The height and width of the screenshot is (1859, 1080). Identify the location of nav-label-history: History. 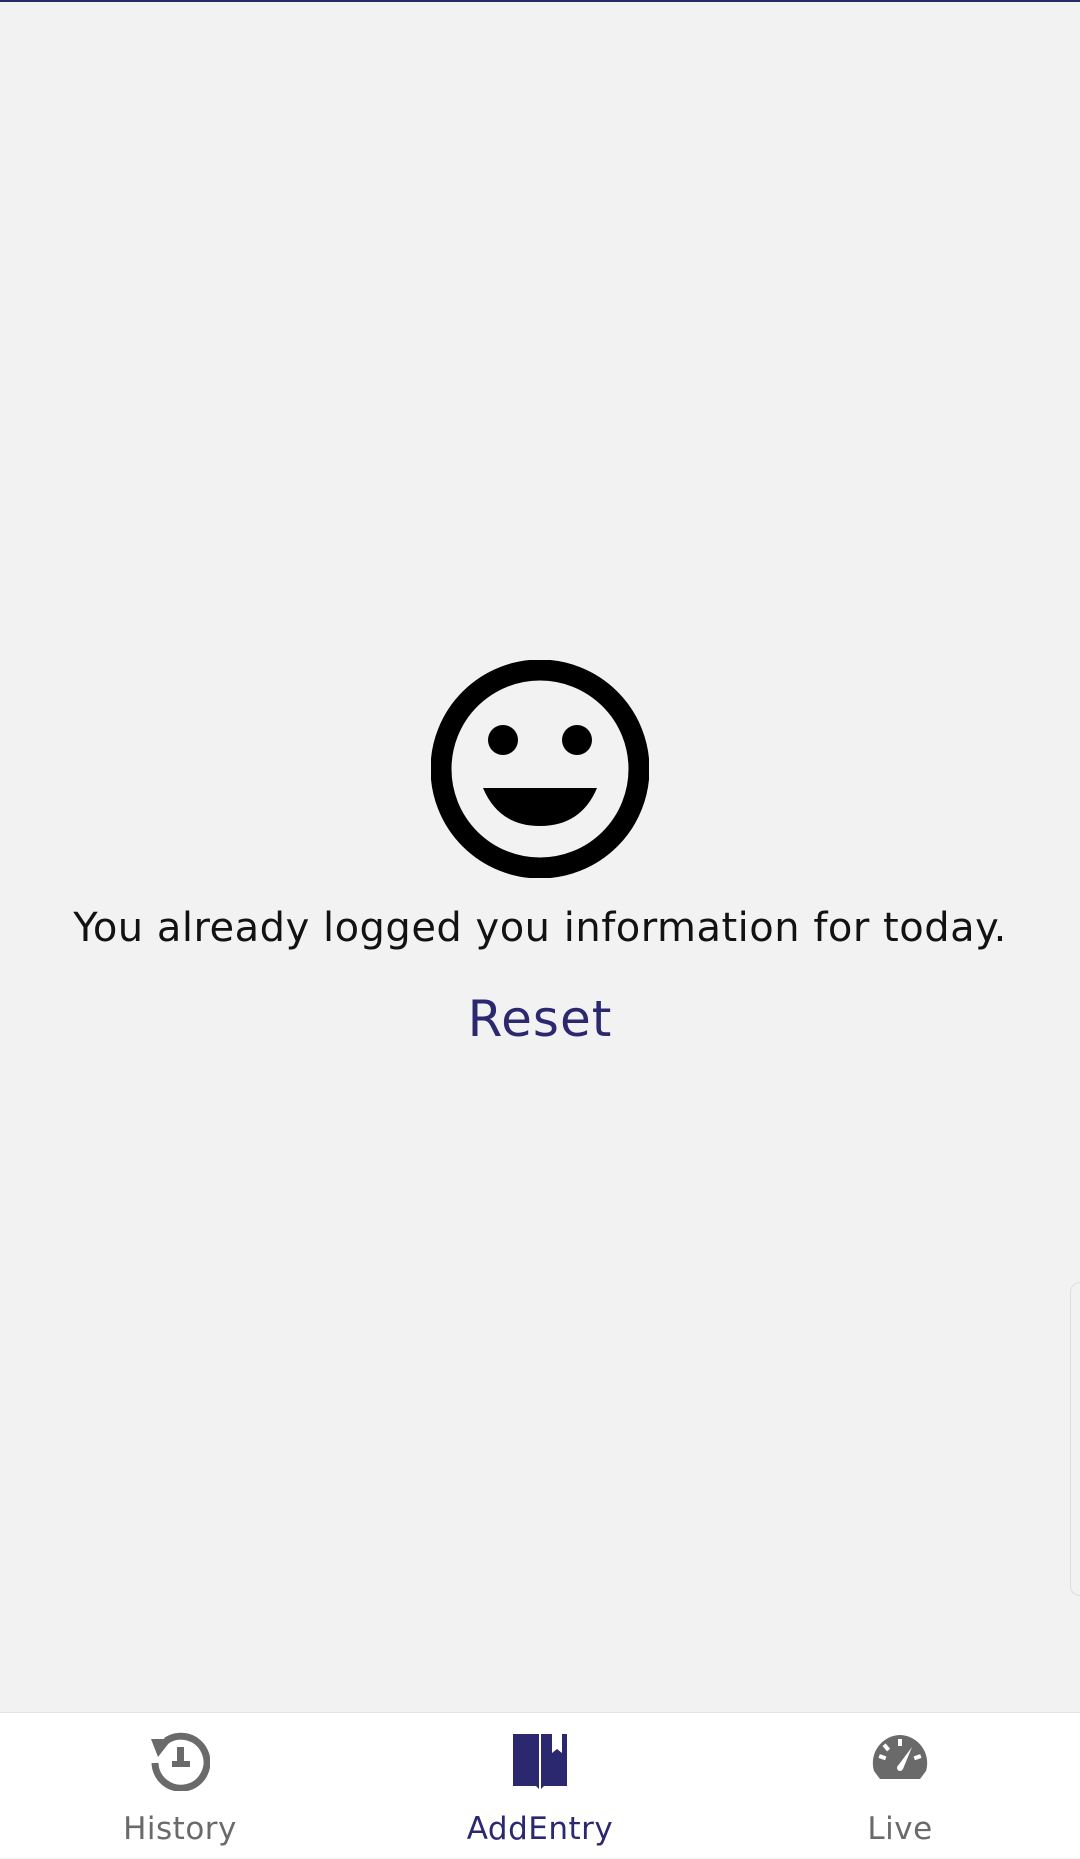
(180, 1829).